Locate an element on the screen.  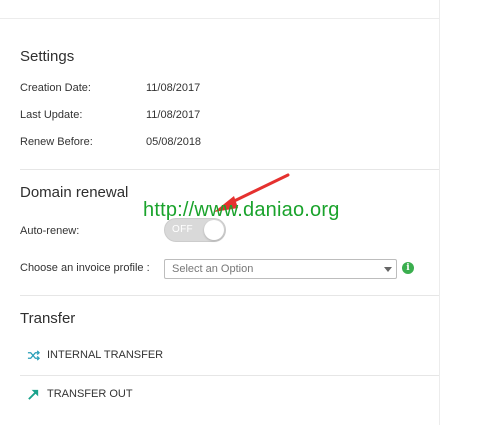
settings-title: Settings is located at coordinates (47, 56).